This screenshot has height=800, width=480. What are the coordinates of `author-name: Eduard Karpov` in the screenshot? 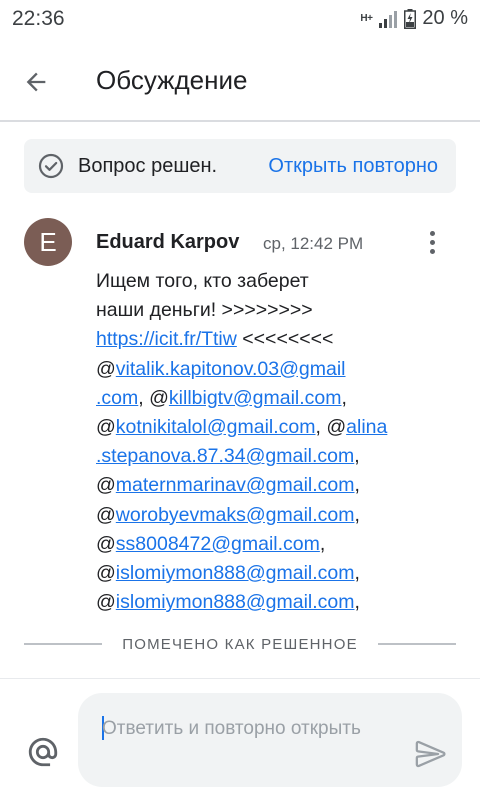 It's located at (168, 242).